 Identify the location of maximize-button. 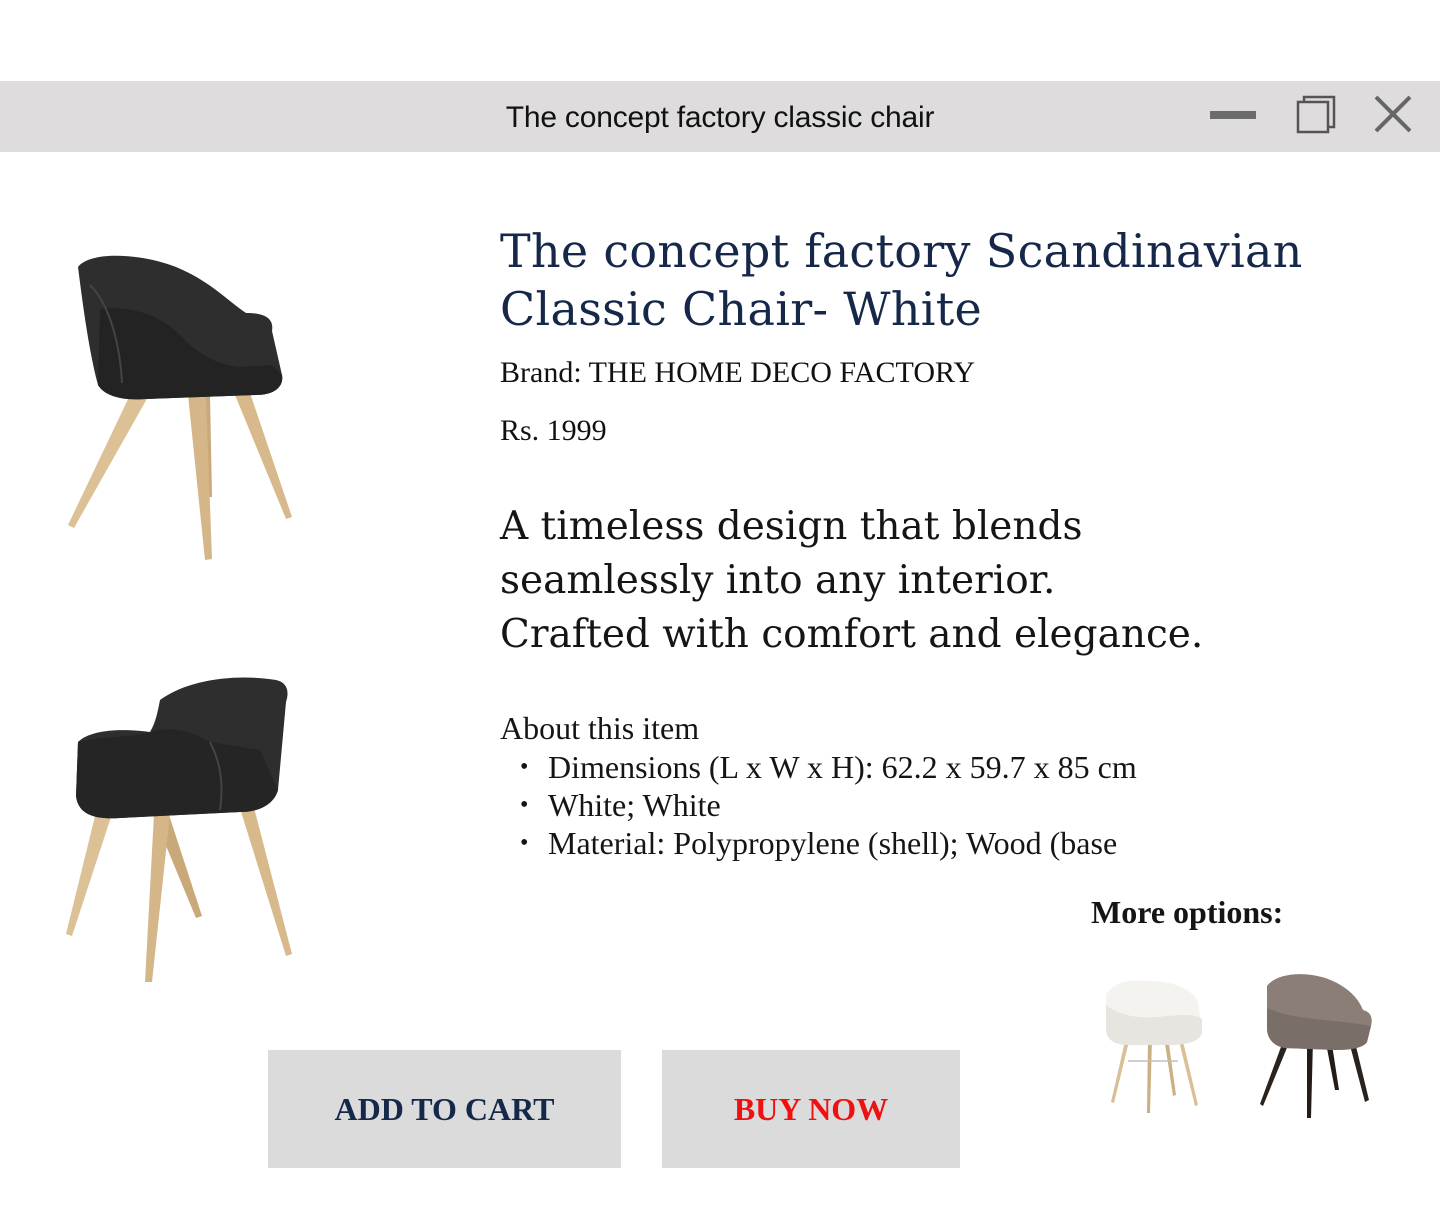
(1315, 116).